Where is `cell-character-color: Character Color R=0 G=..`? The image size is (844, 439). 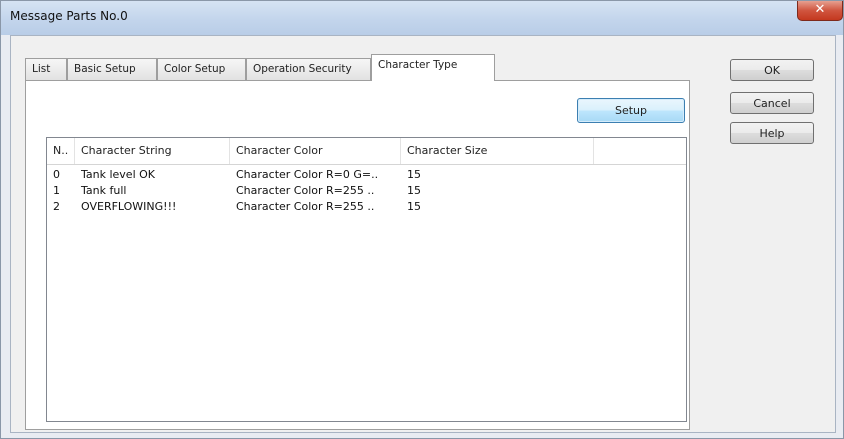 cell-character-color: Character Color R=0 G=.. is located at coordinates (307, 174).